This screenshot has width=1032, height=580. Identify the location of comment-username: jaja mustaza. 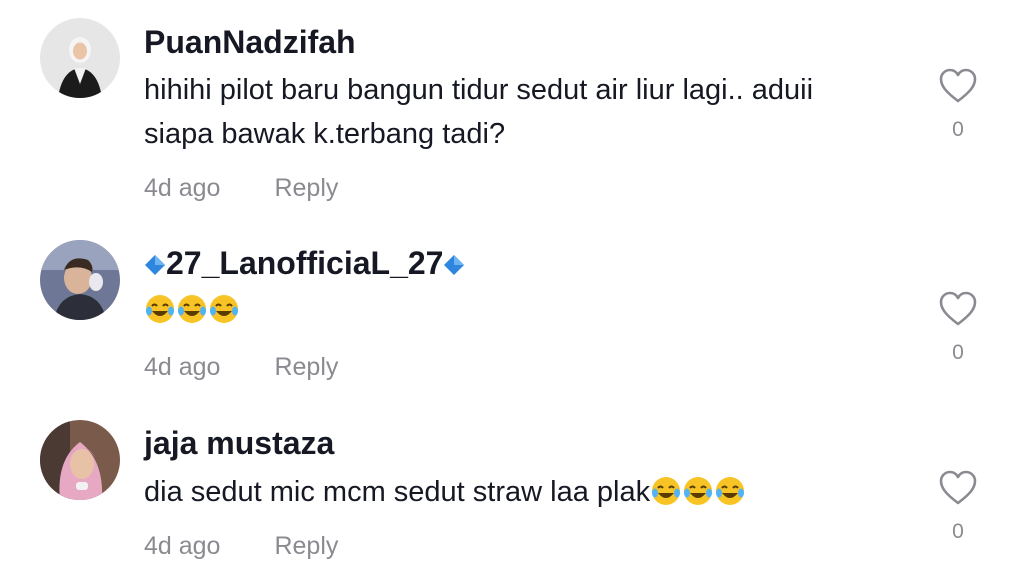
(239, 443).